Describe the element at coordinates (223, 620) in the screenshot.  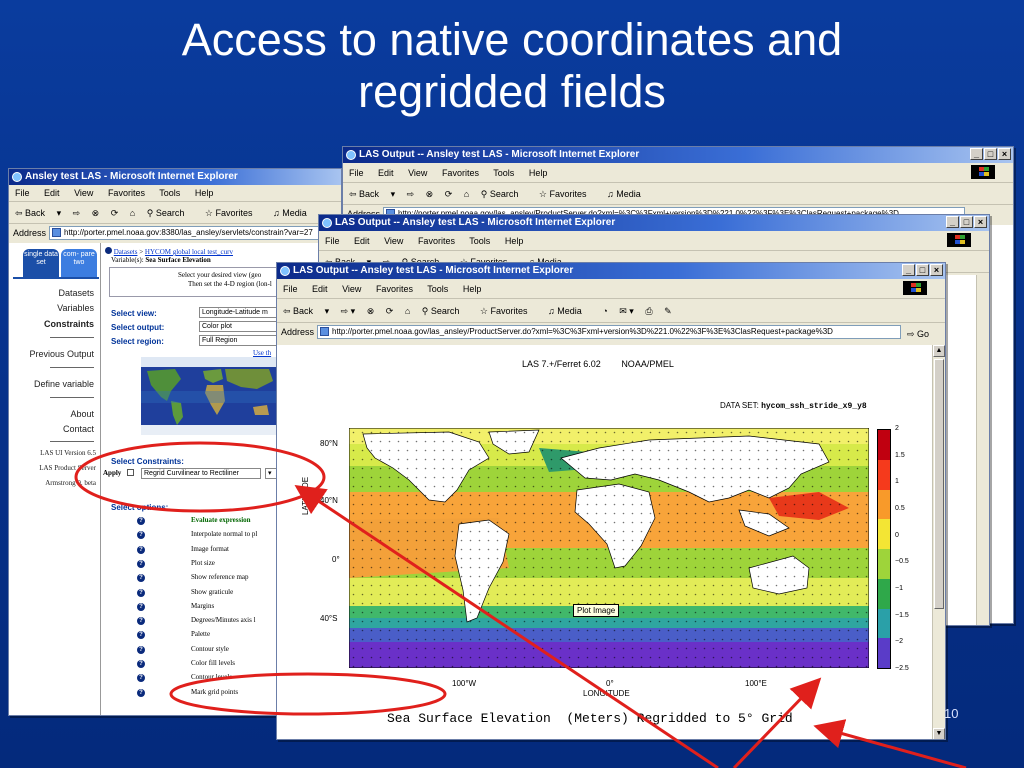
I see `option-item: Degrees/Minutes axis l` at that location.